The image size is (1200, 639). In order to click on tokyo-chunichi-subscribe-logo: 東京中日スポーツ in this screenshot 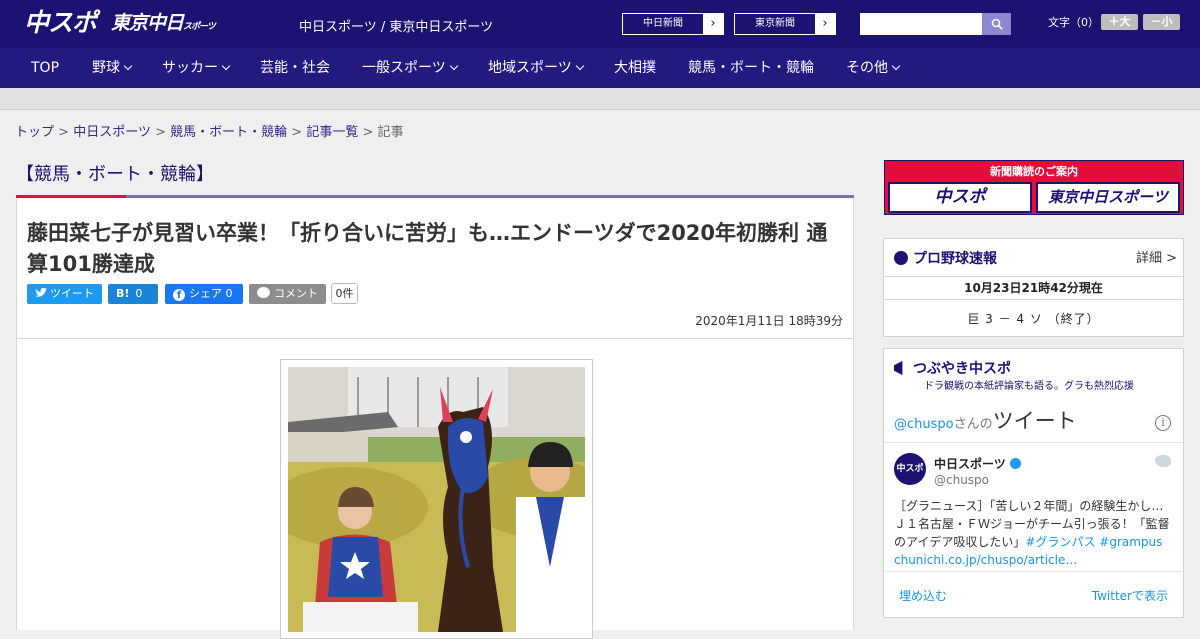, I will do `click(1108, 197)`.